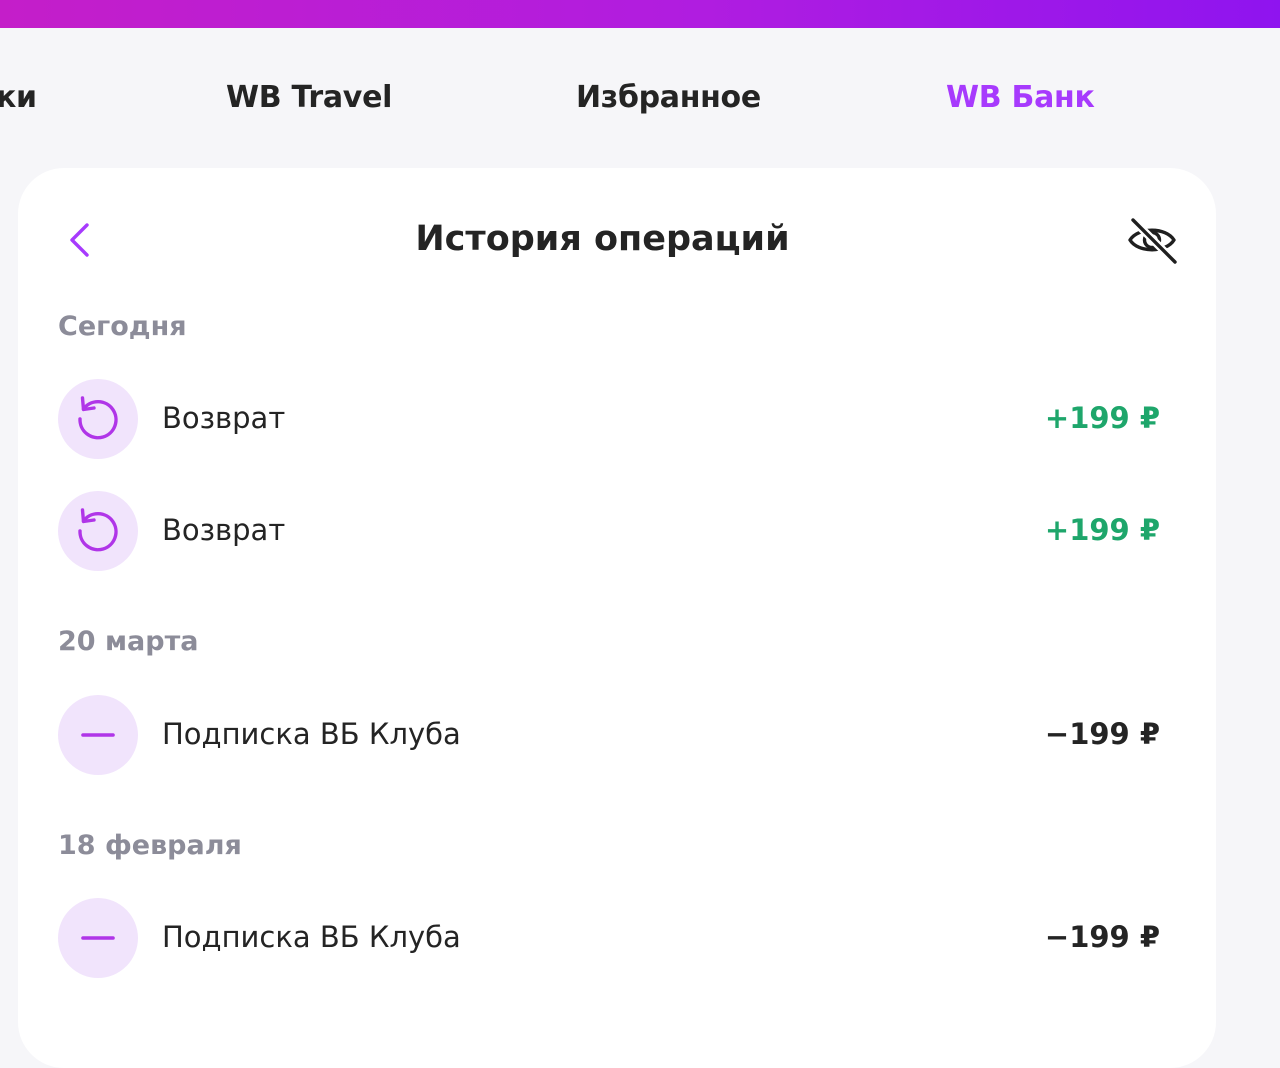 This screenshot has width=1280, height=1068. Describe the element at coordinates (640, 14) in the screenshot. I see `top-gradient-bar` at that location.